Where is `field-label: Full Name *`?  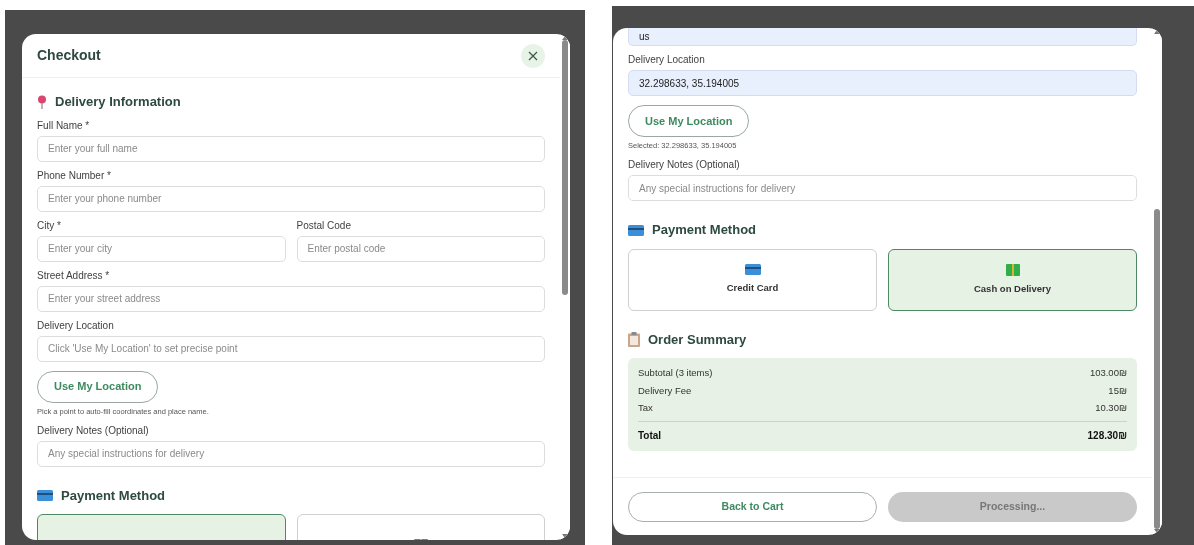
field-label: Full Name * is located at coordinates (64, 125).